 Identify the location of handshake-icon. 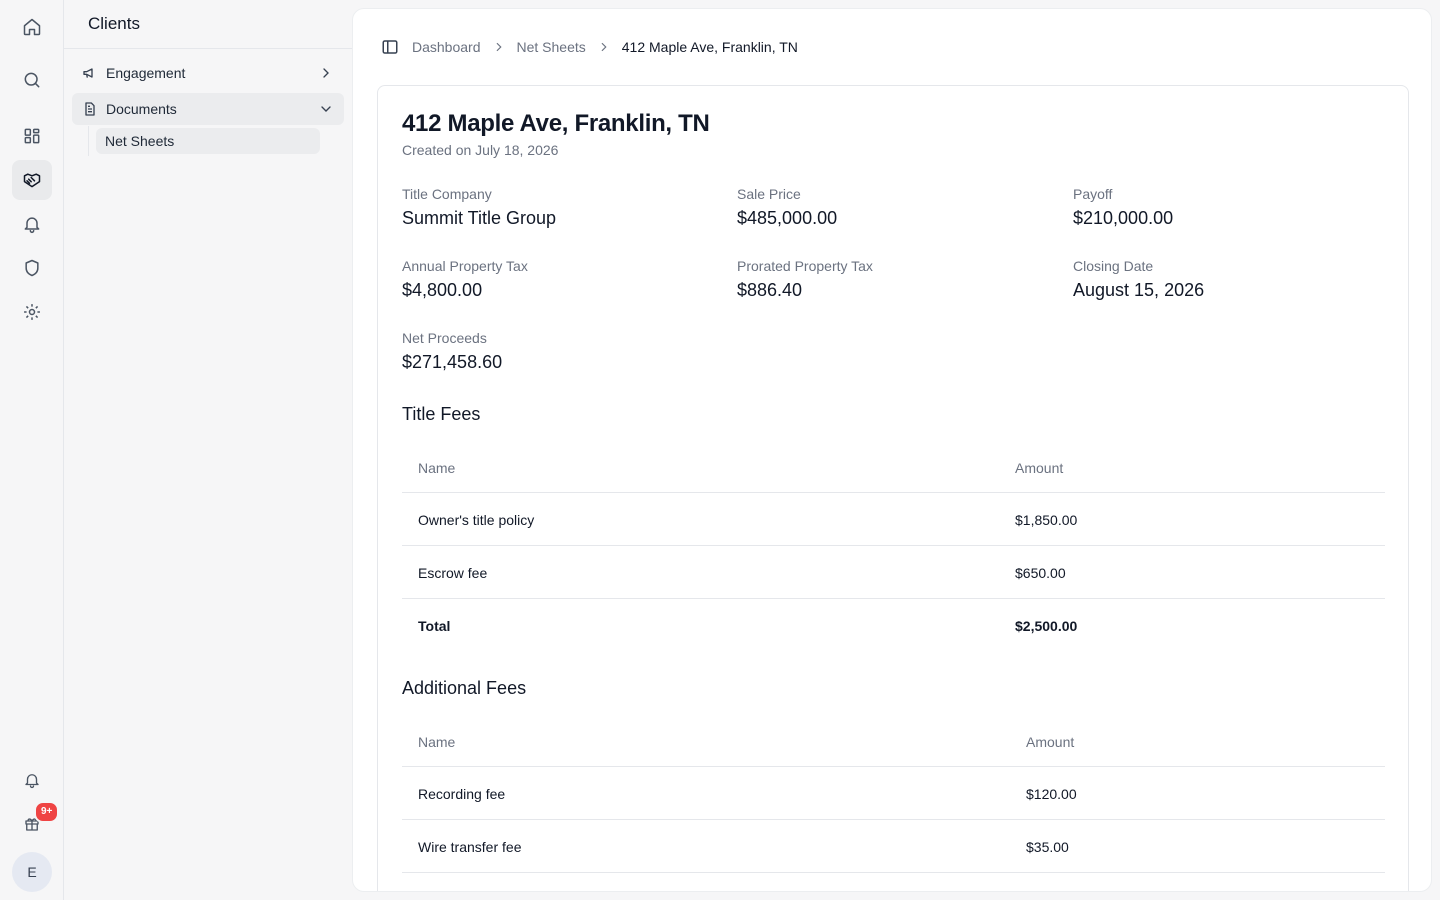
(32, 180).